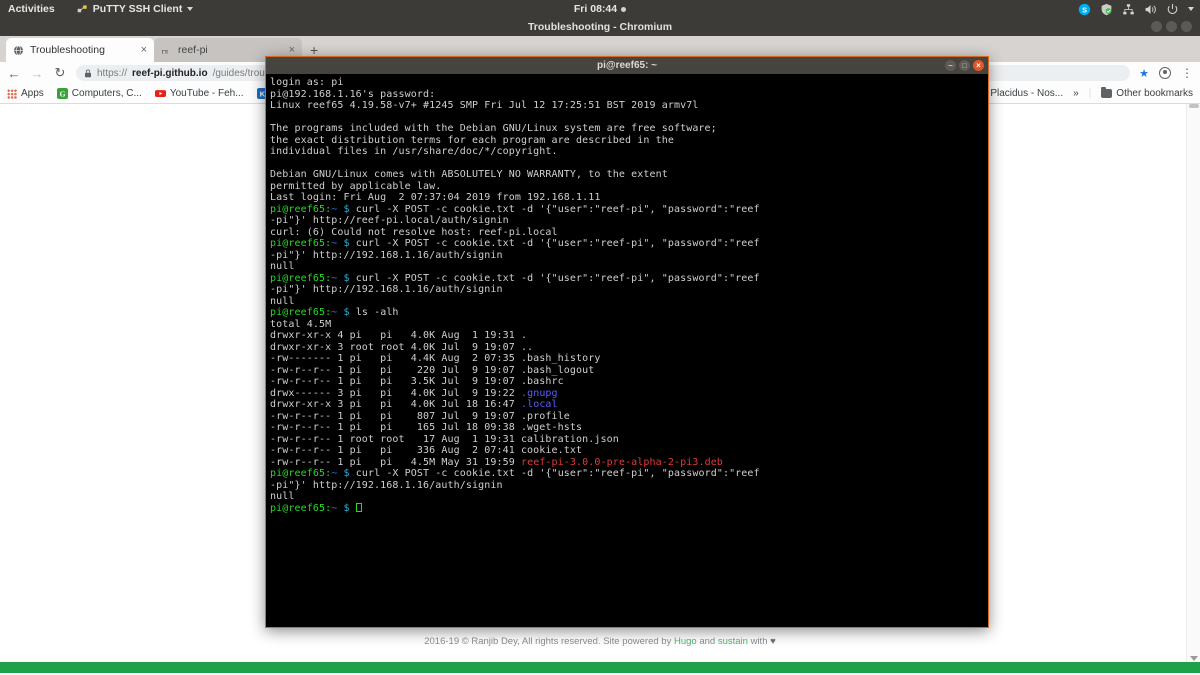 Image resolution: width=1200 pixels, height=675 pixels. I want to click on terminal-line: total 4.5M, so click(301, 324).